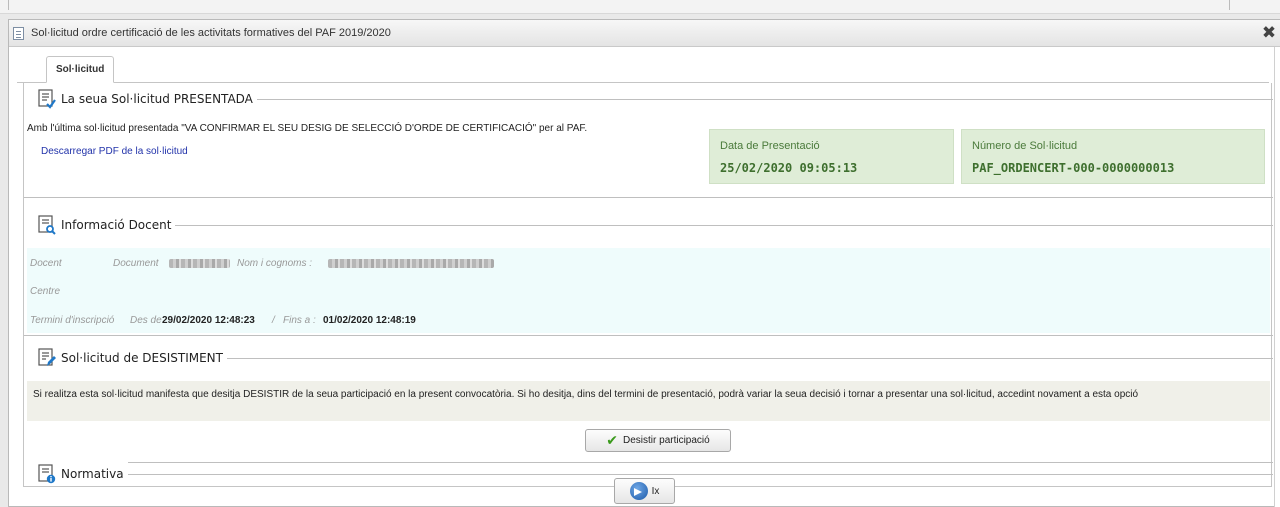 This screenshot has height=507, width=1280. I want to click on presentation-date-label: Data de Presentació, so click(770, 146).